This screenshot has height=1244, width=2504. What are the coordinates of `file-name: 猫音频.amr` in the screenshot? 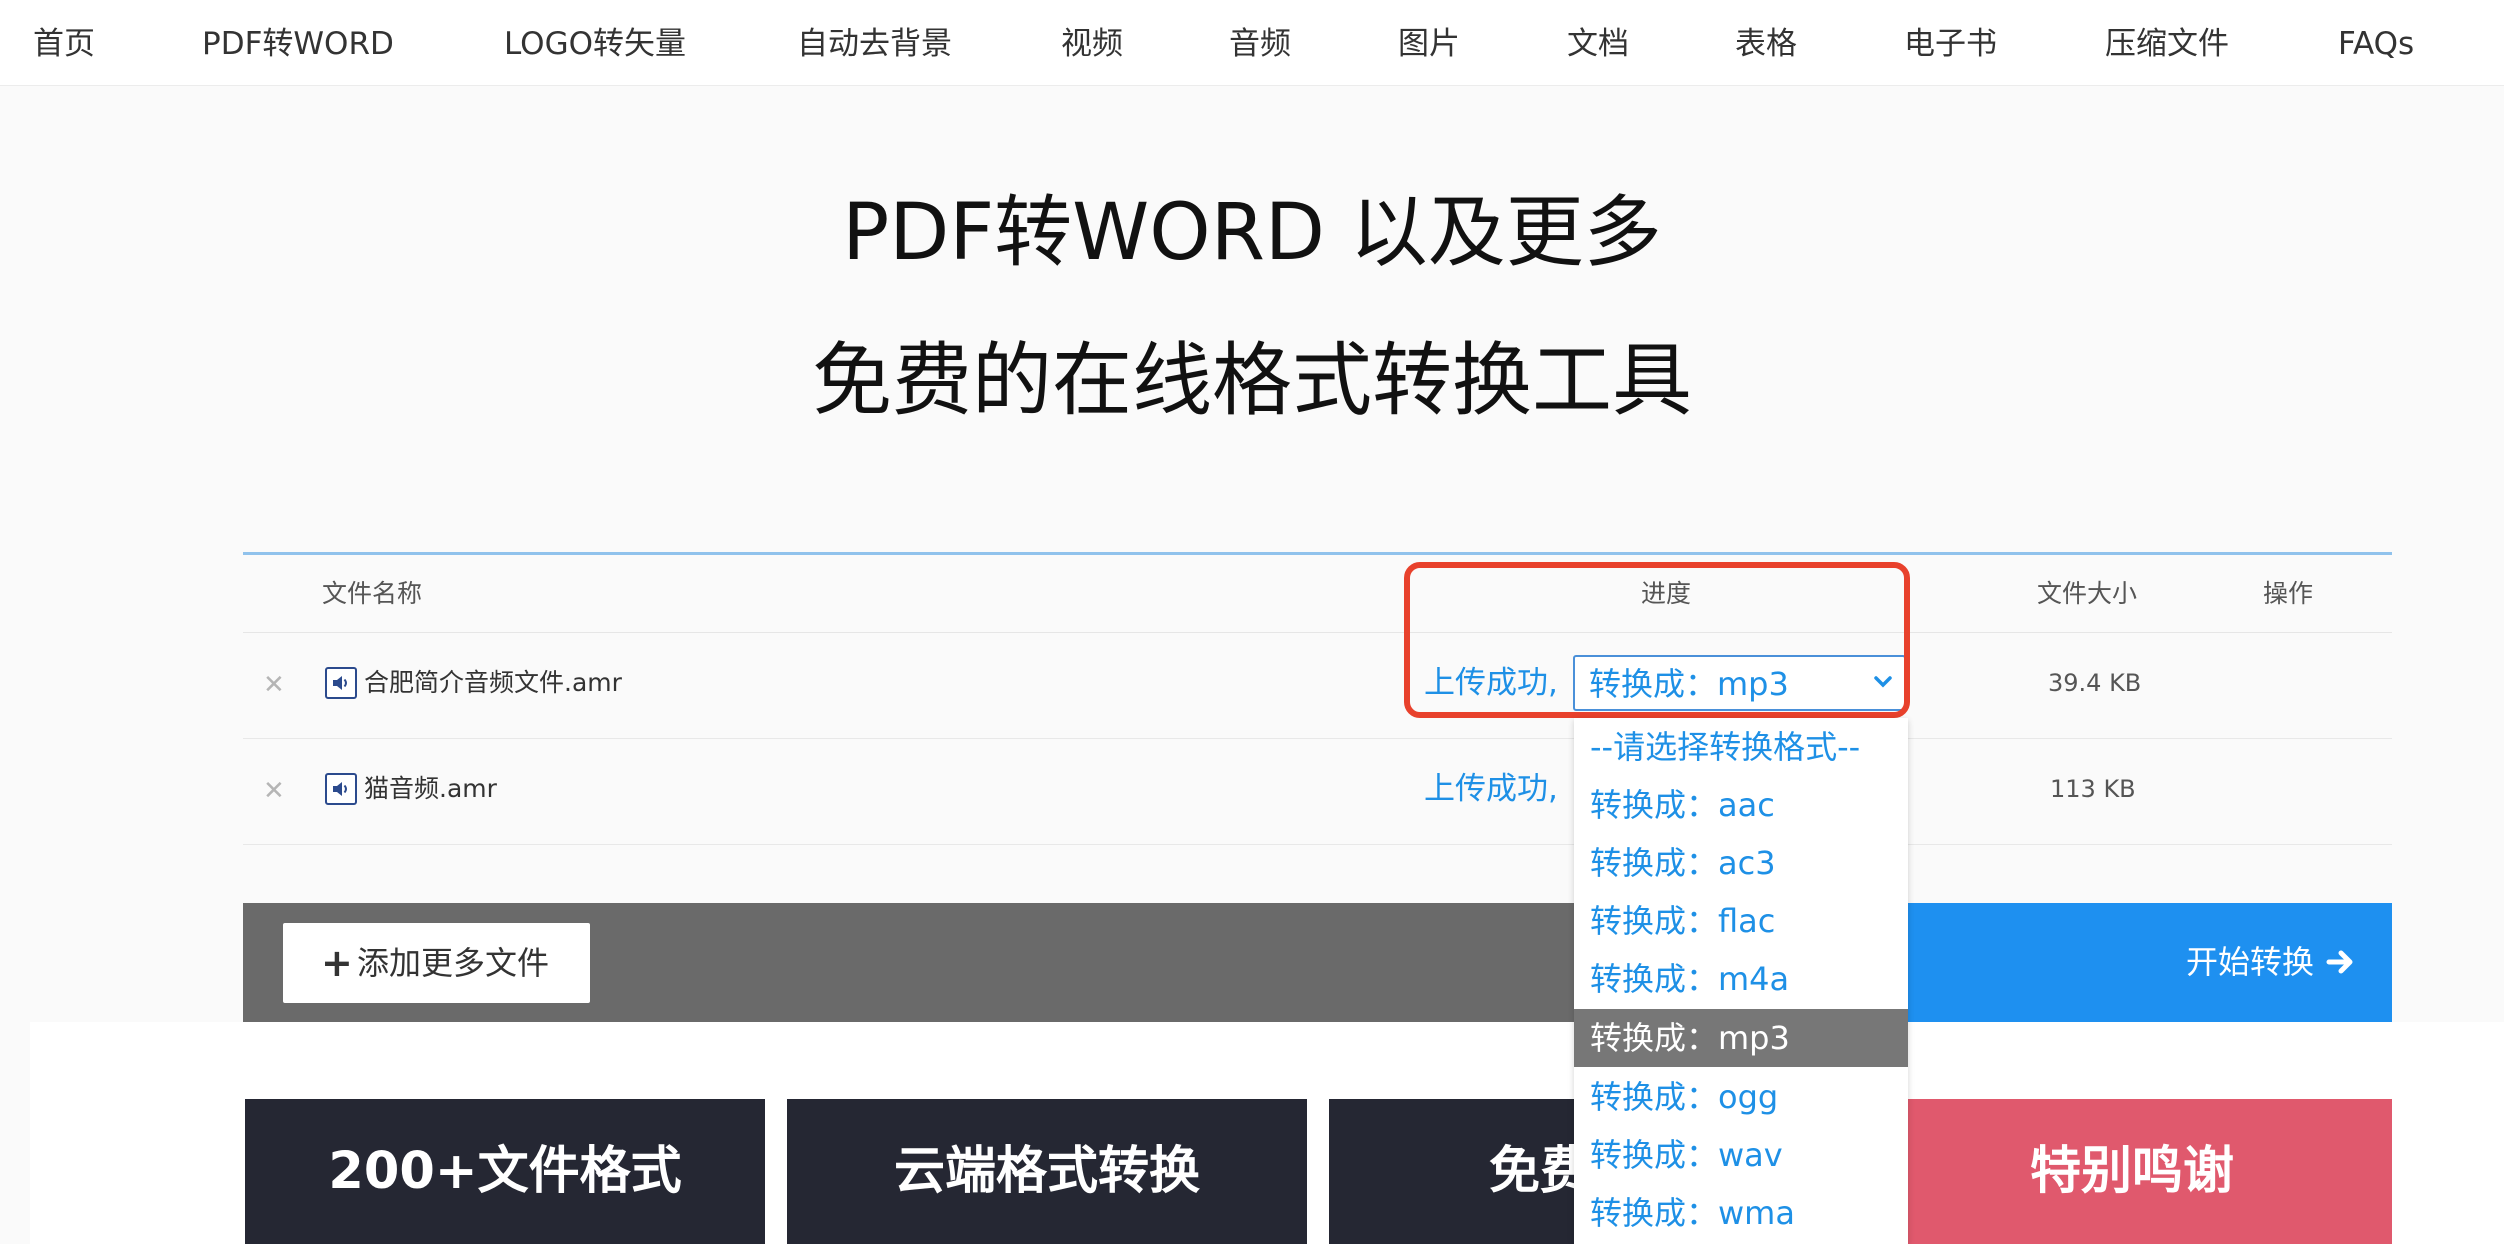 It's located at (430, 788).